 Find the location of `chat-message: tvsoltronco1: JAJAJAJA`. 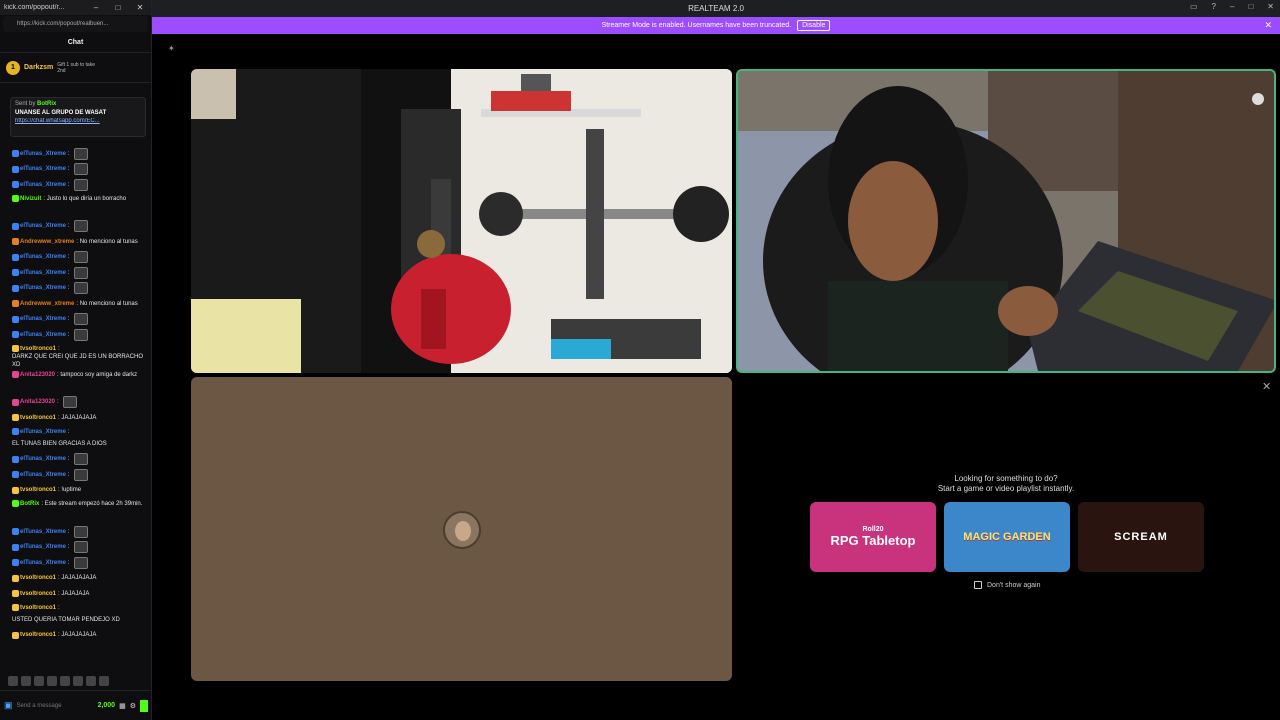

chat-message: tvsoltronco1: JAJAJAJA is located at coordinates (75, 594).